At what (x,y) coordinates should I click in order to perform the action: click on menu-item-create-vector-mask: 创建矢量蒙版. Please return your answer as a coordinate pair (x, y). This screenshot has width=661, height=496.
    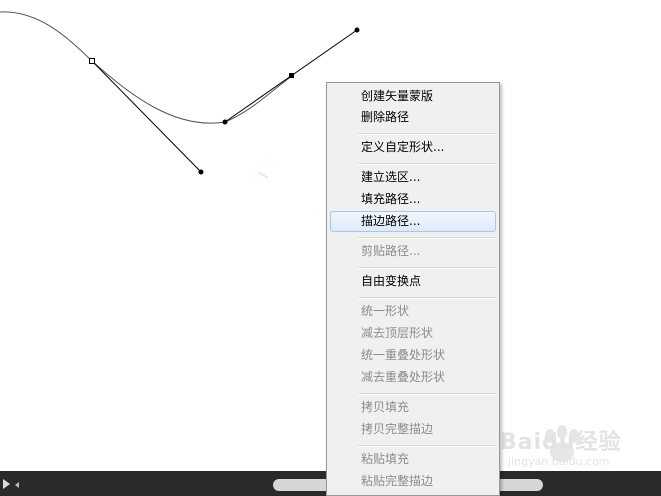
    Looking at the image, I should click on (413, 96).